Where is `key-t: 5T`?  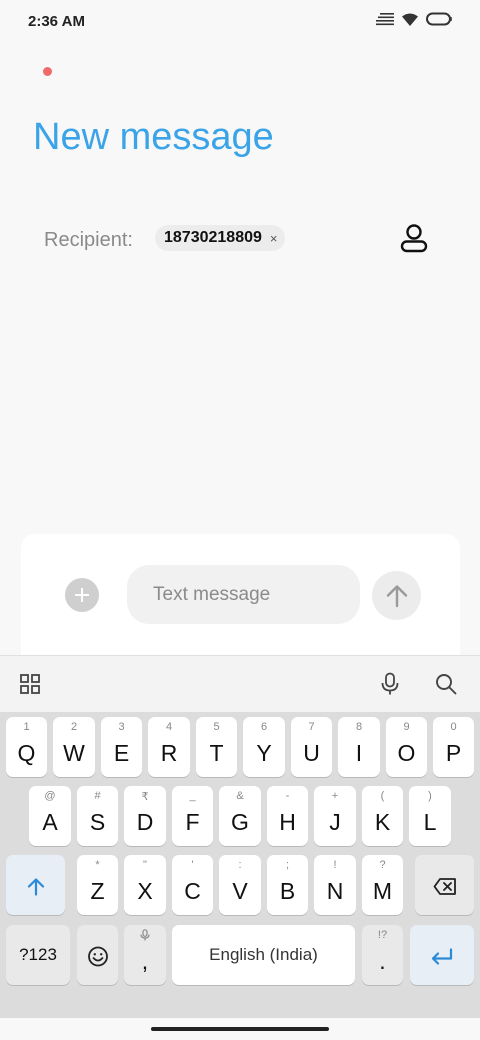
key-t: 5T is located at coordinates (216, 747).